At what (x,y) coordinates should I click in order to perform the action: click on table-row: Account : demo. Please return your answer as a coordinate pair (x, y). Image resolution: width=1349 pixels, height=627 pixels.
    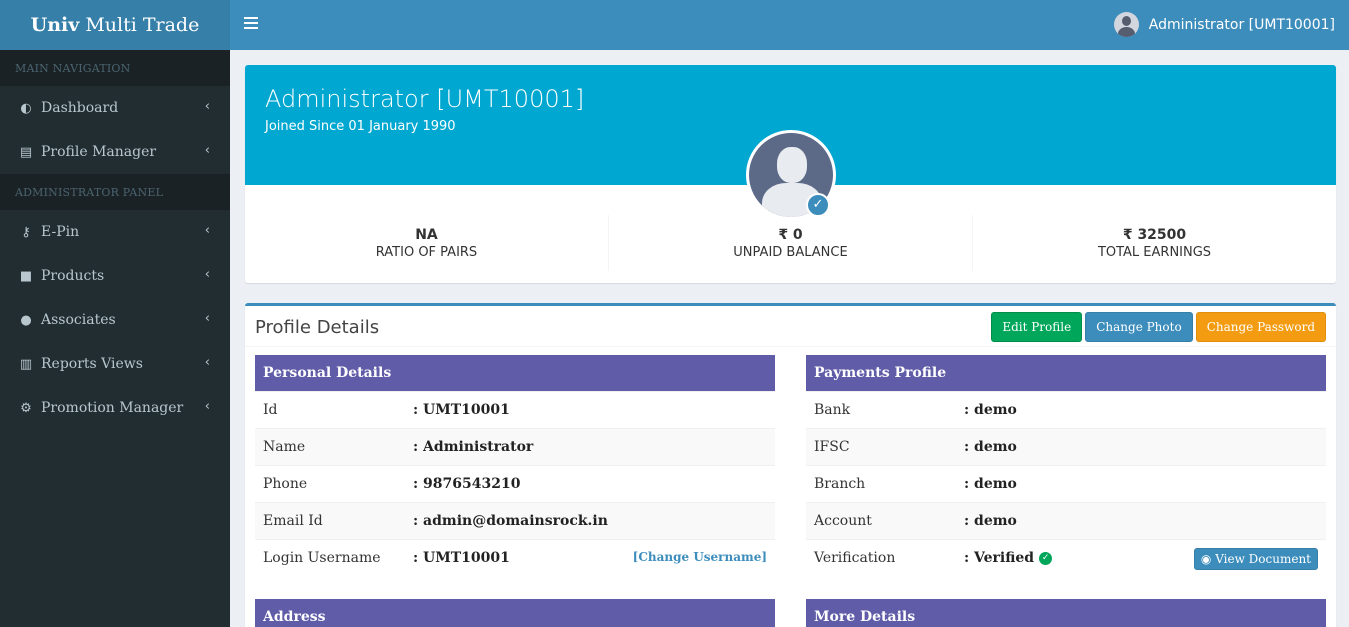
    Looking at the image, I should click on (1066, 520).